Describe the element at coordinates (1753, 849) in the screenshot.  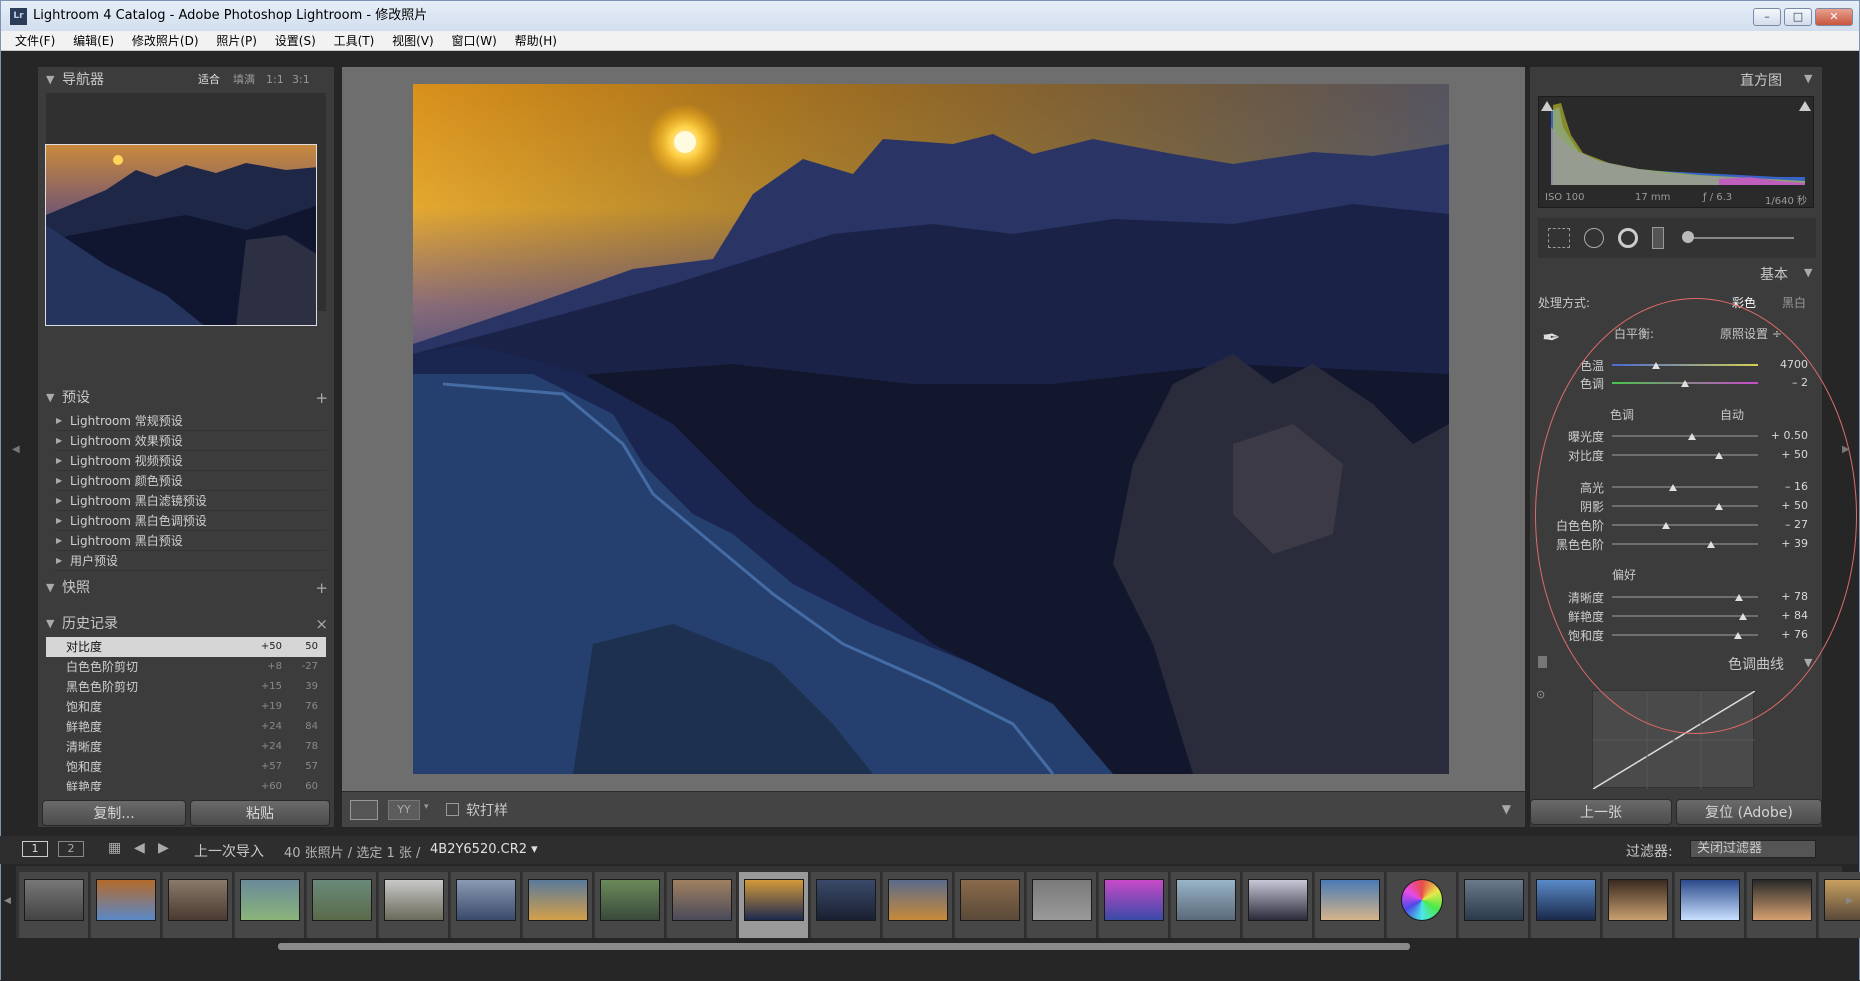
I see `filter-select: 关闭过滤器` at that location.